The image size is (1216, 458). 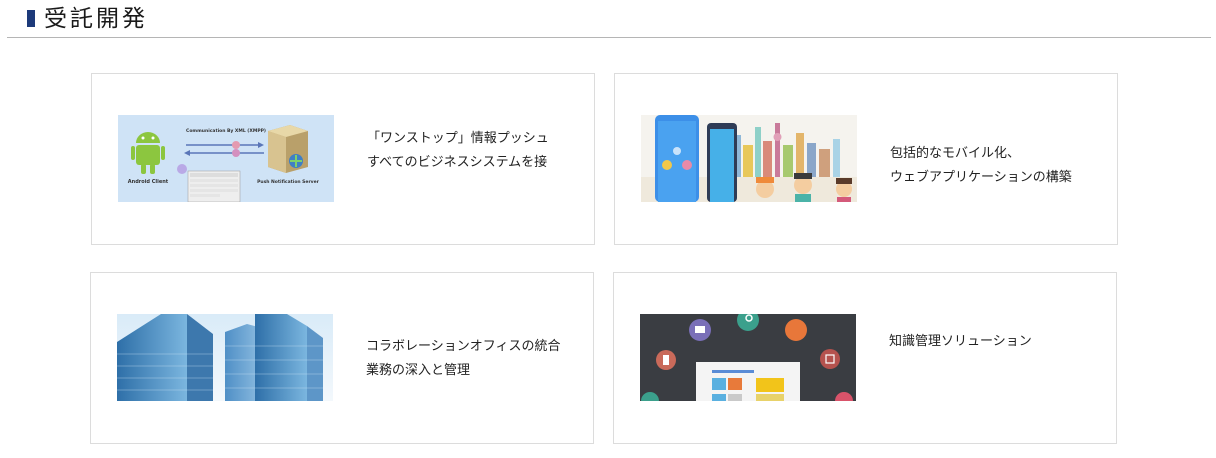 What do you see at coordinates (96, 19) in the screenshot?
I see `page-title: 受託開発` at bounding box center [96, 19].